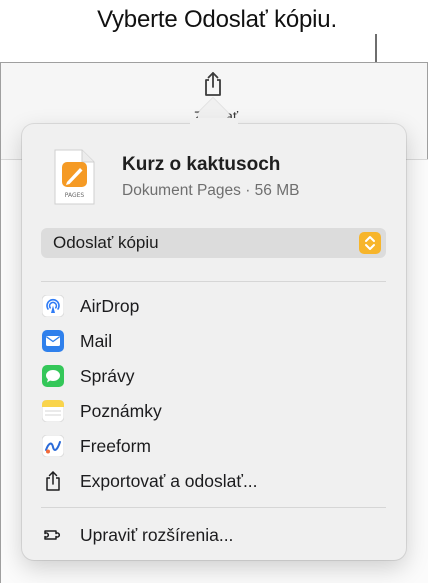  What do you see at coordinates (110, 306) in the screenshot?
I see `share-option-label: AirDrop` at bounding box center [110, 306].